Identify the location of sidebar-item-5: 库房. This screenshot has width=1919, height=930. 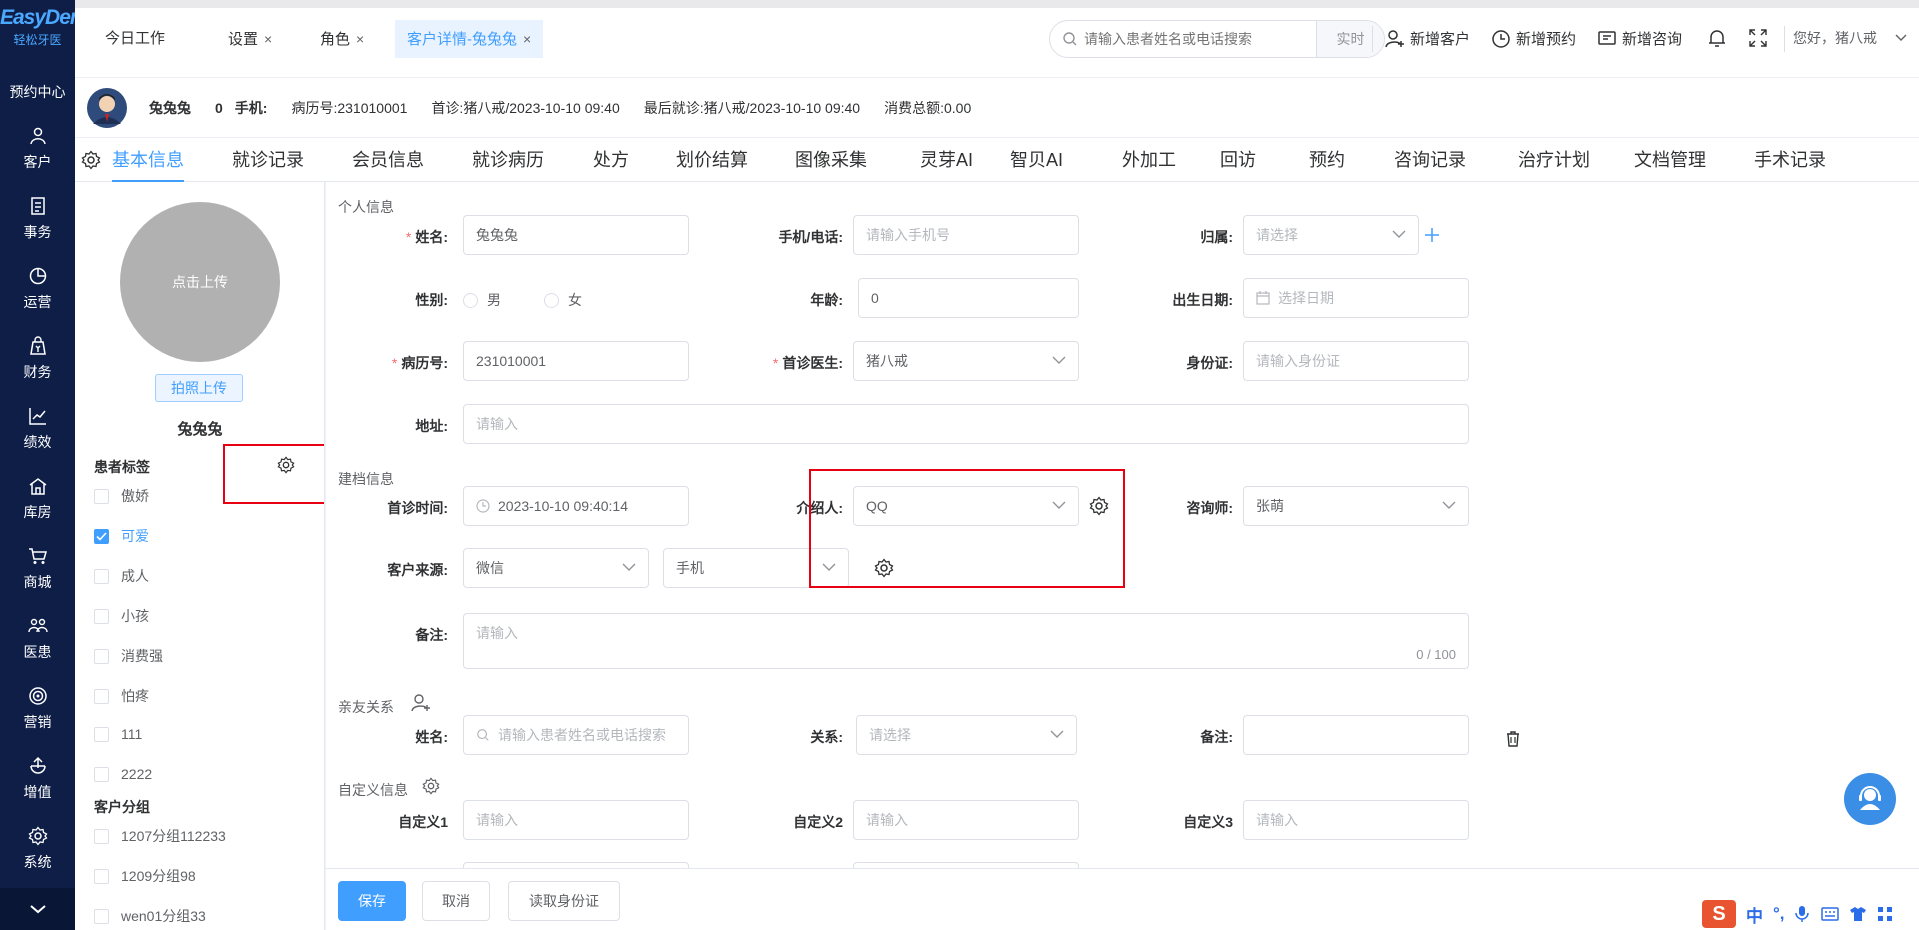
(37, 499).